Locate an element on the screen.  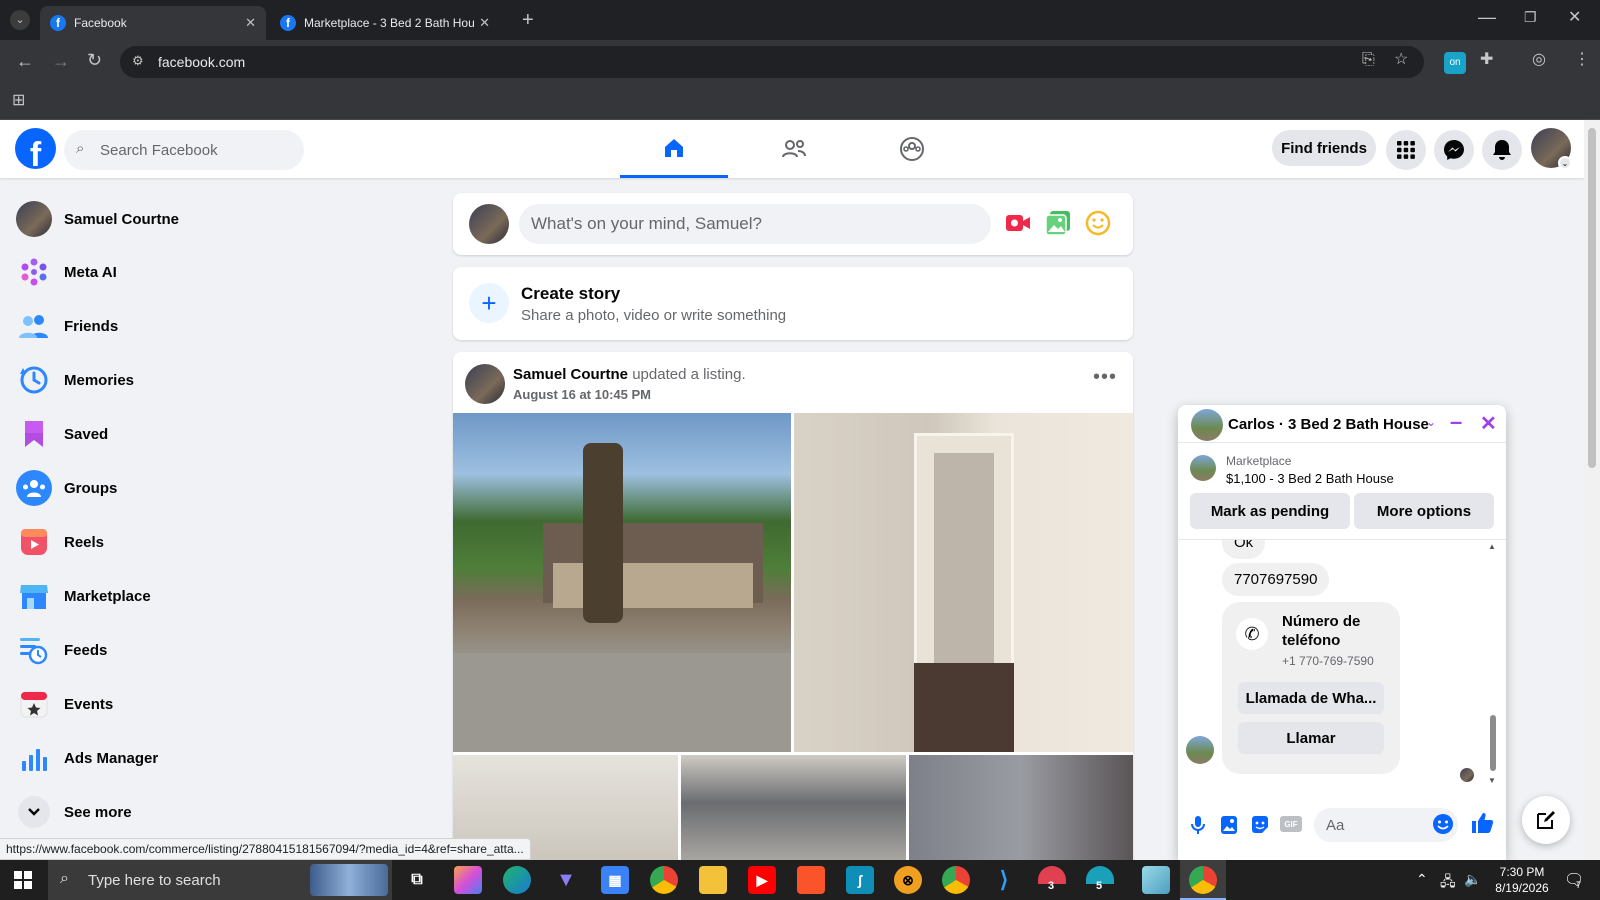
sidebar-item-profile: Samuel Courtne is located at coordinates (218, 219).